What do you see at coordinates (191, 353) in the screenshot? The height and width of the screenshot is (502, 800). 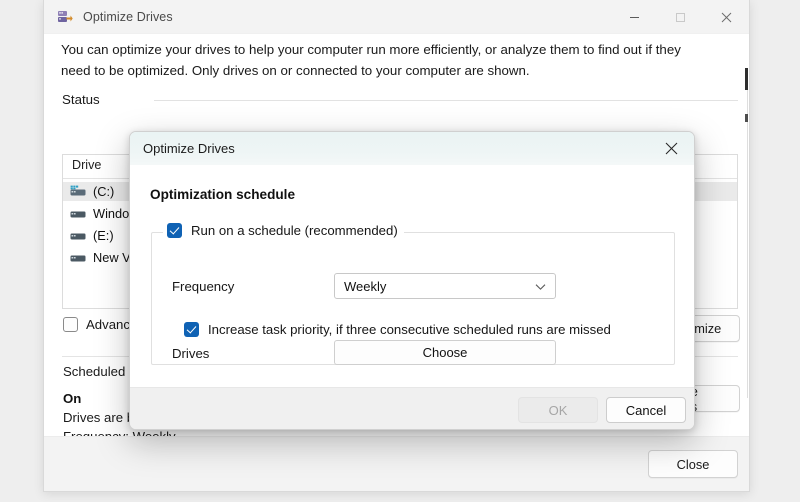 I see `drives-label: Drives` at bounding box center [191, 353].